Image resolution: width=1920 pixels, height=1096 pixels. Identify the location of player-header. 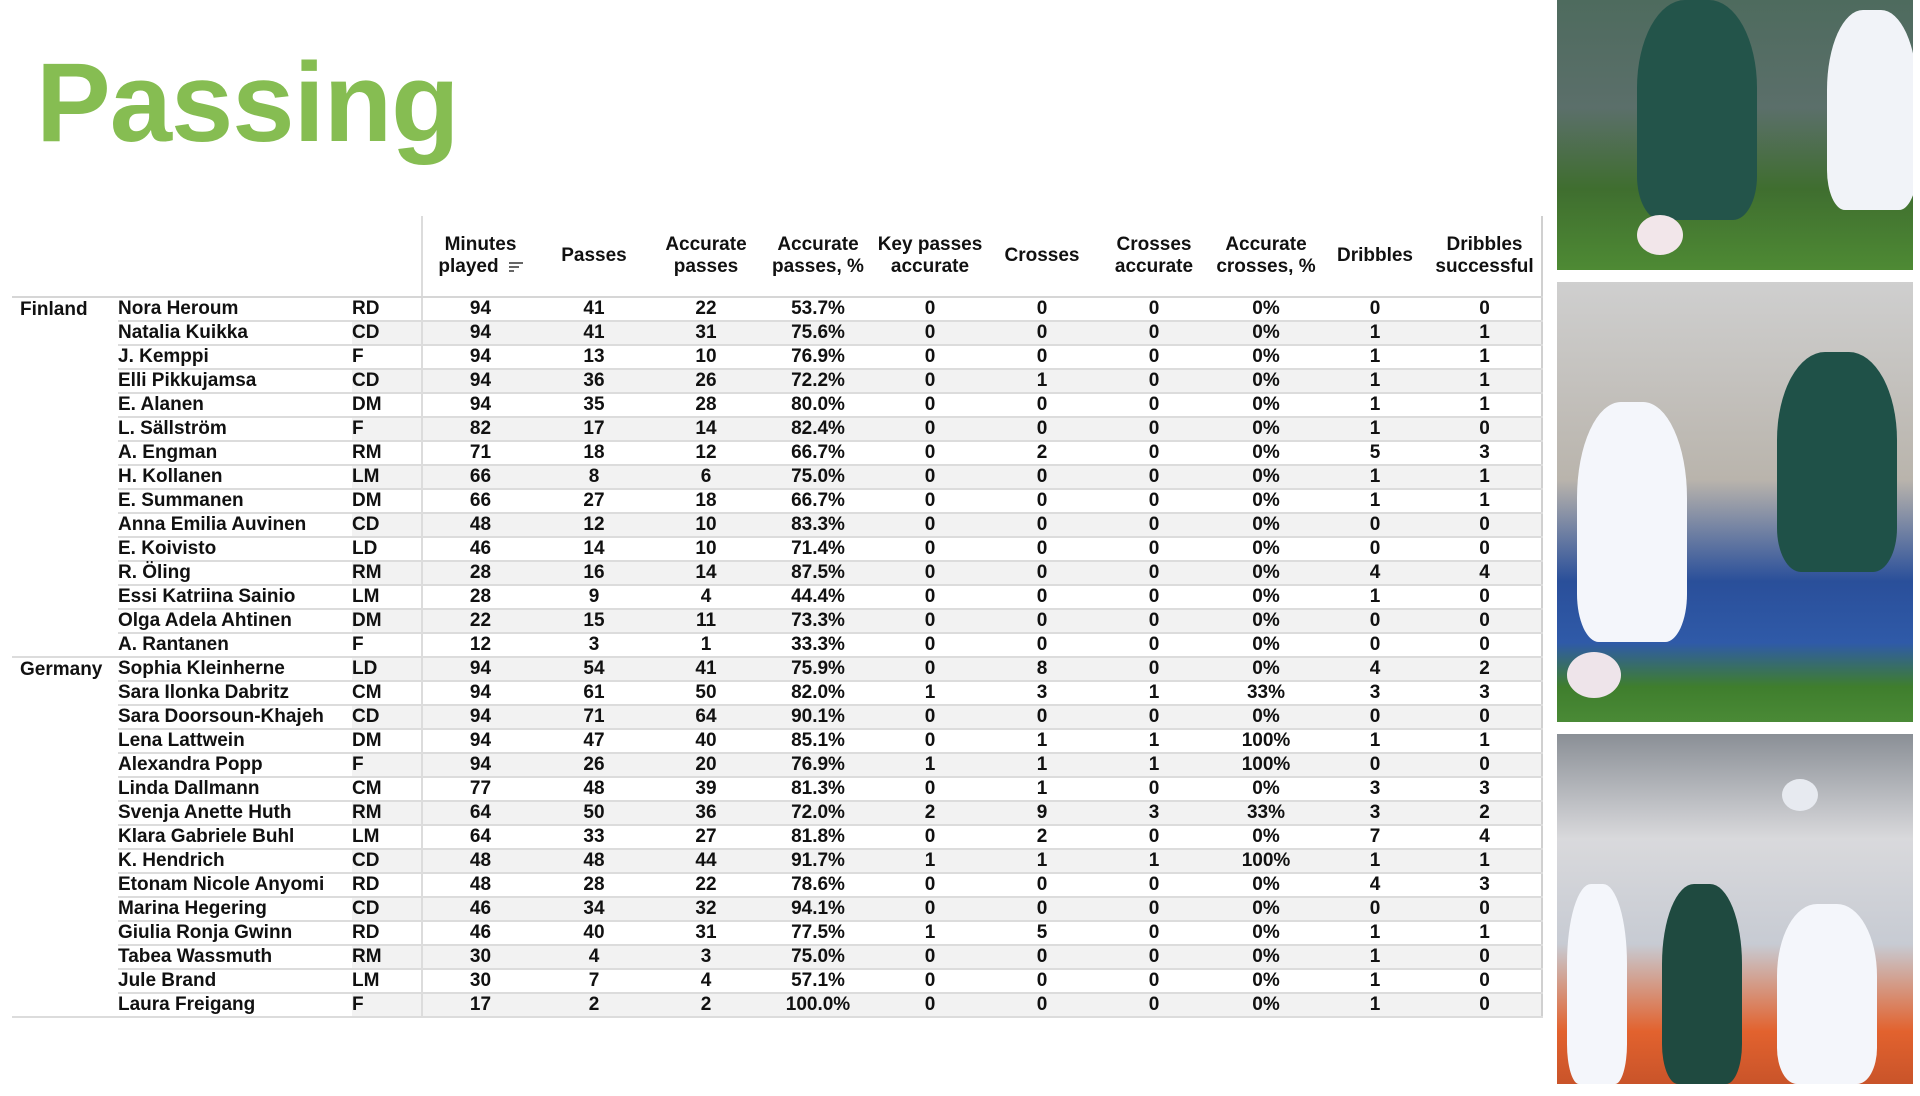
(235, 257).